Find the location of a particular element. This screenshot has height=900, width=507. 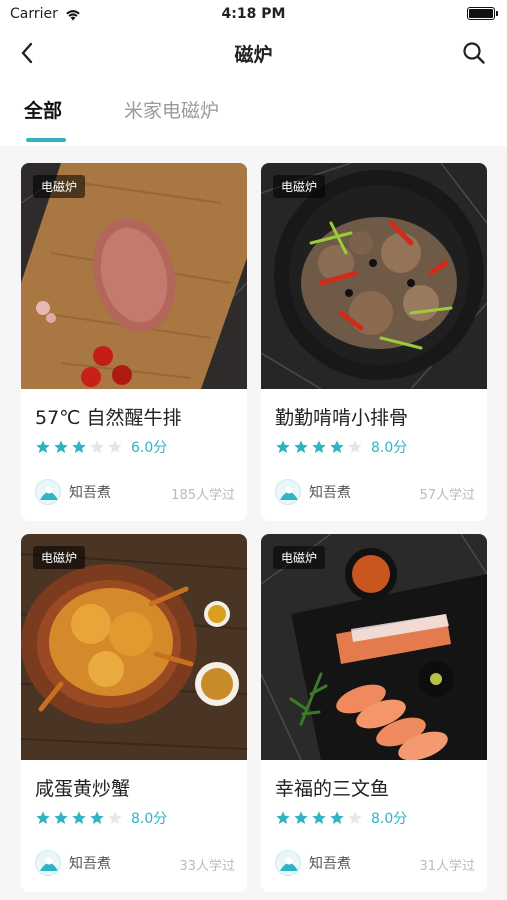

learner-count: 31人学过 is located at coordinates (447, 866).